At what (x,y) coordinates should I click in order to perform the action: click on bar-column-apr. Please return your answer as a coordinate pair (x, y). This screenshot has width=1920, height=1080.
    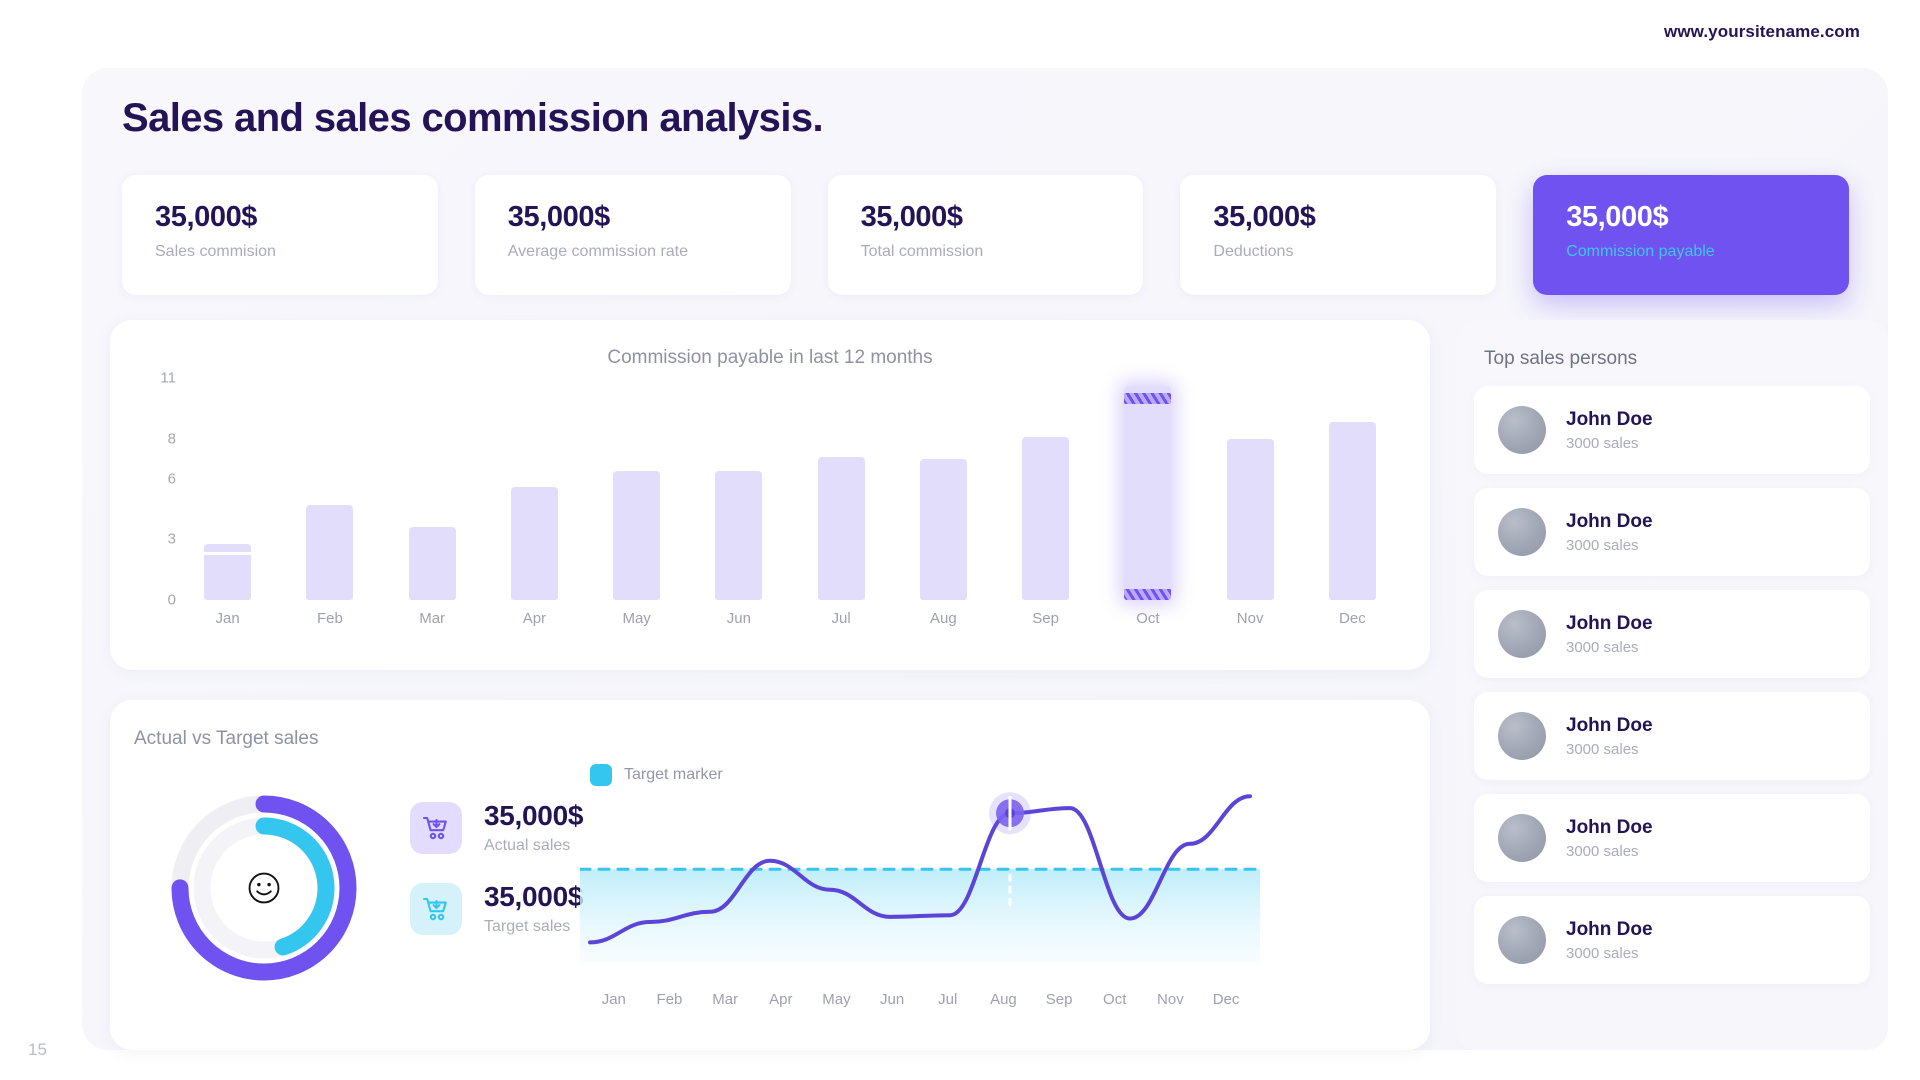
    Looking at the image, I should click on (534, 489).